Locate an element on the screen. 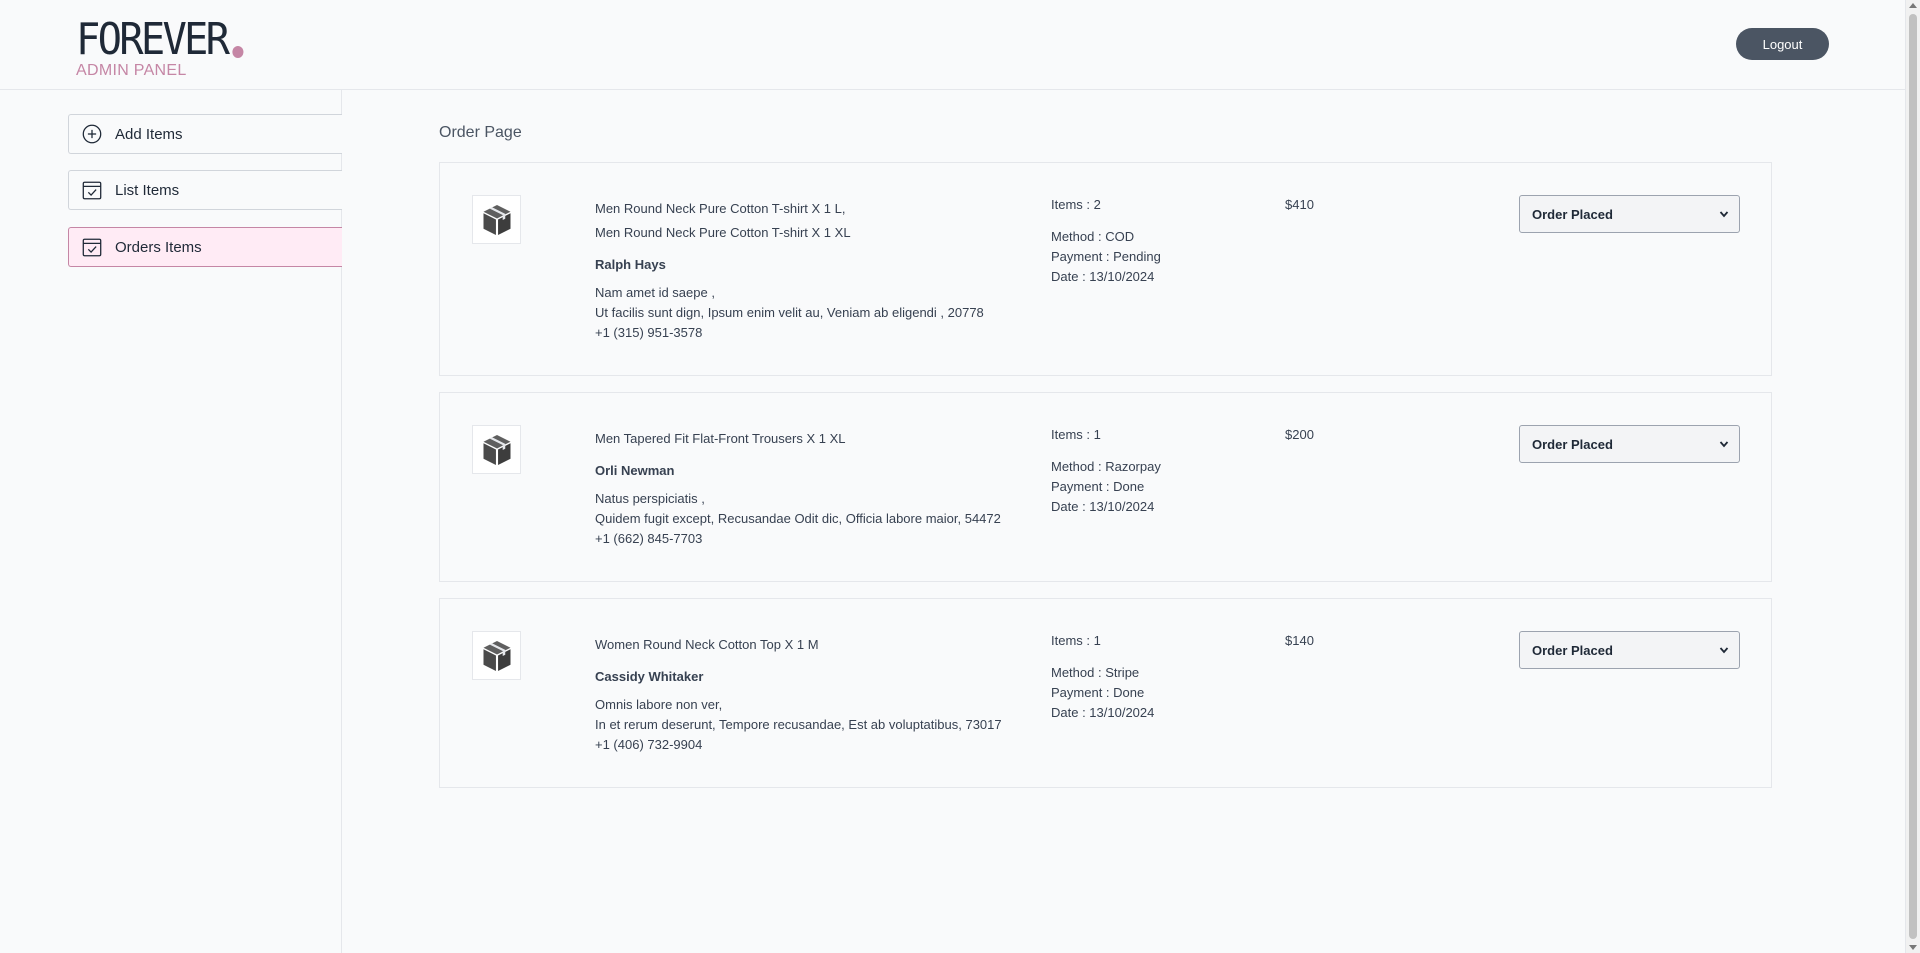 This screenshot has height=953, width=1920. sidebar-item-add-items: Add Items is located at coordinates (205, 134).